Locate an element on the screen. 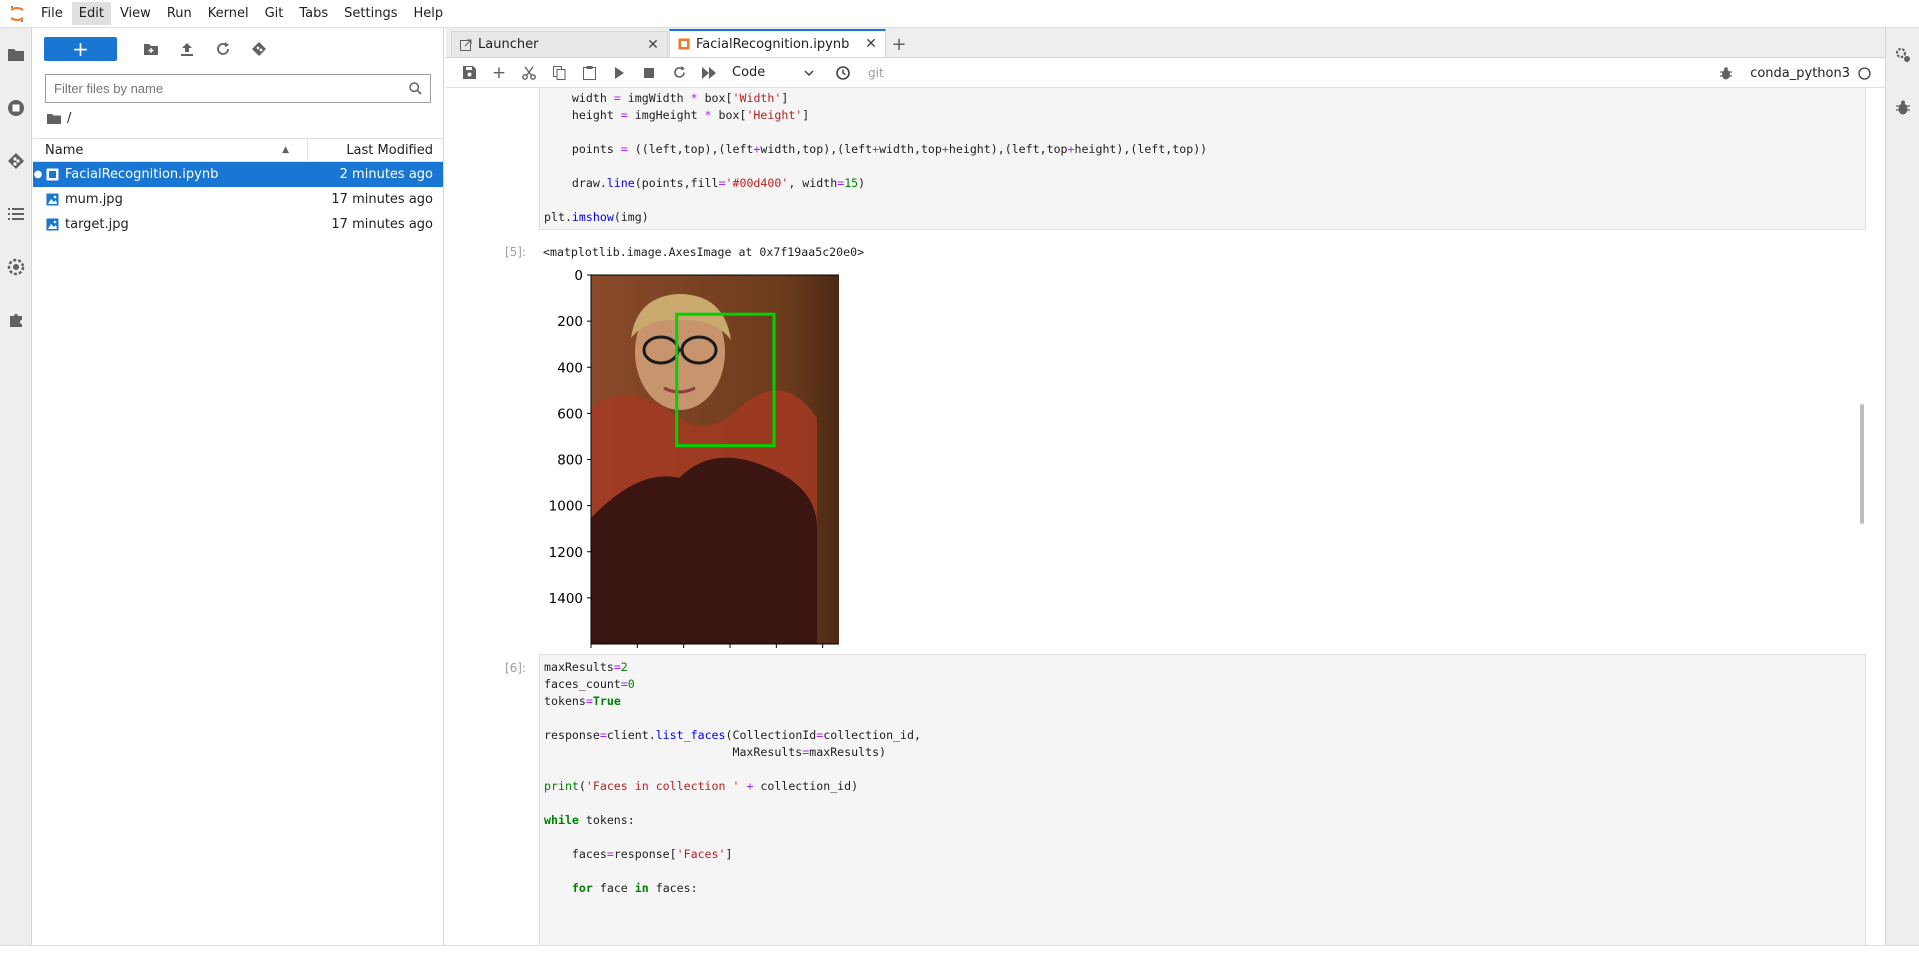 The height and width of the screenshot is (966, 1919). menu-kernel: Kernel is located at coordinates (228, 13).